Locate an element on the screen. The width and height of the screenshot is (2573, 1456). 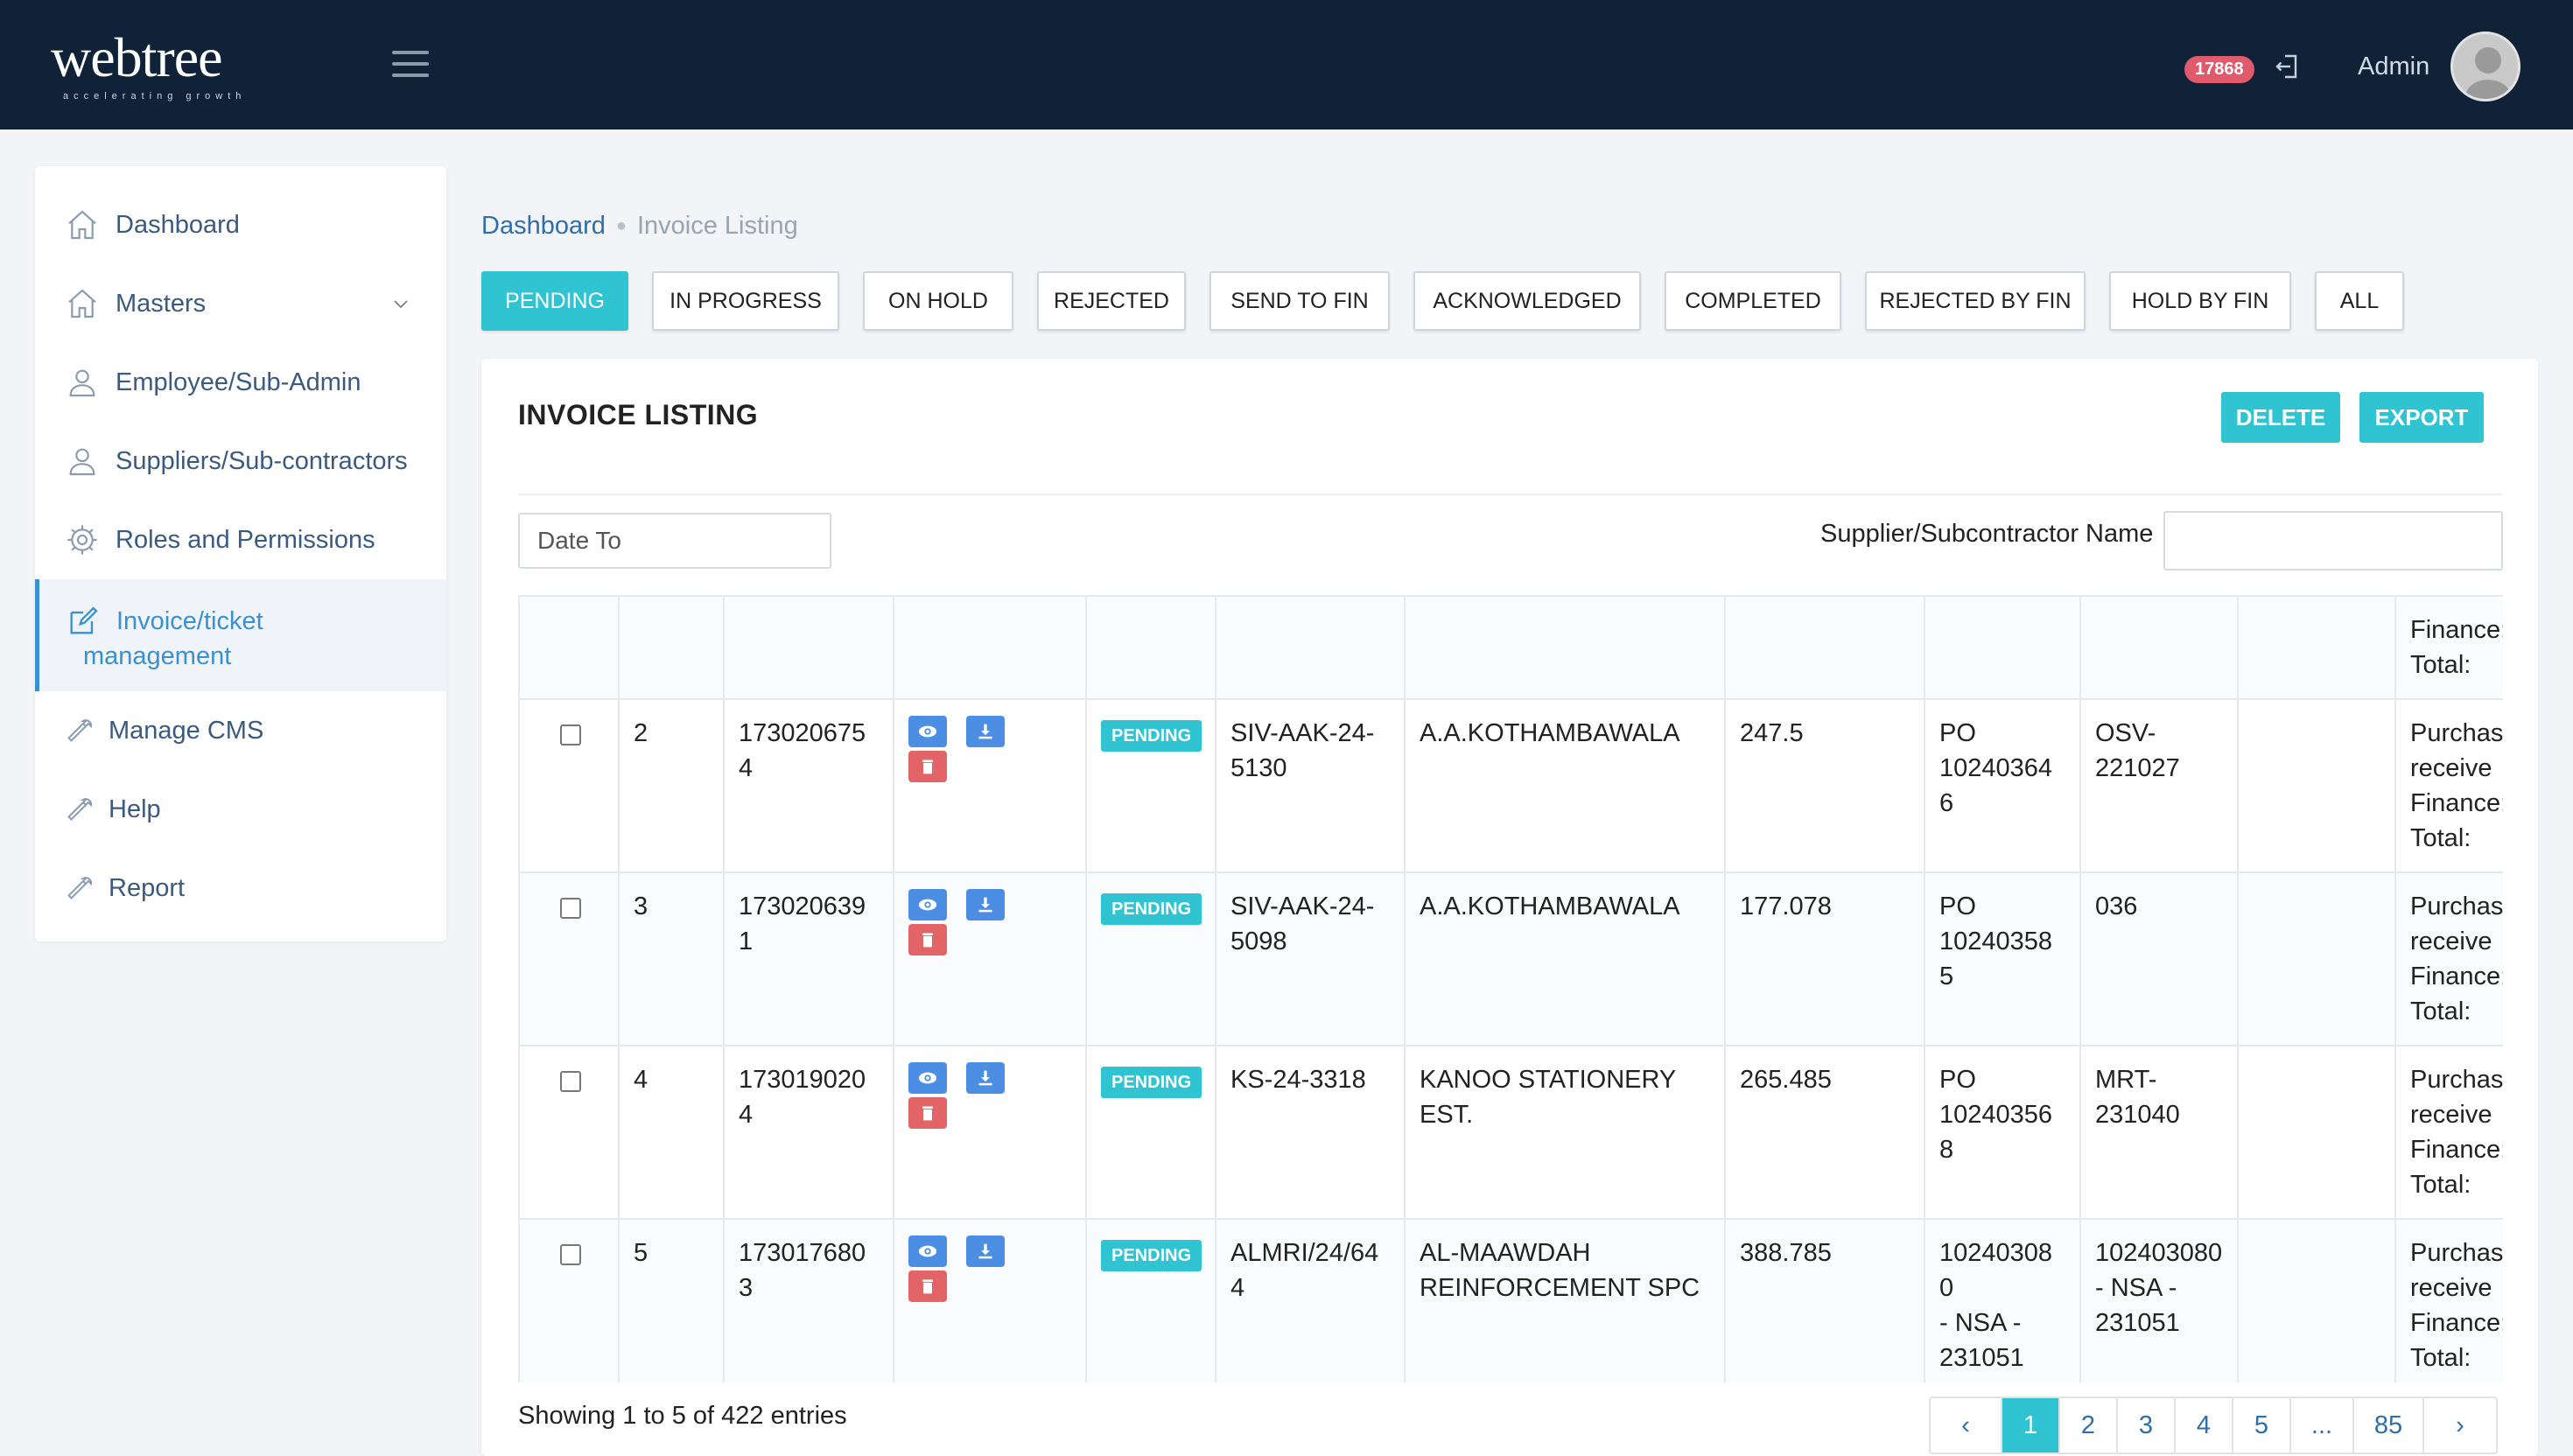
sidebar-item-masters: Masters is located at coordinates (240, 303).